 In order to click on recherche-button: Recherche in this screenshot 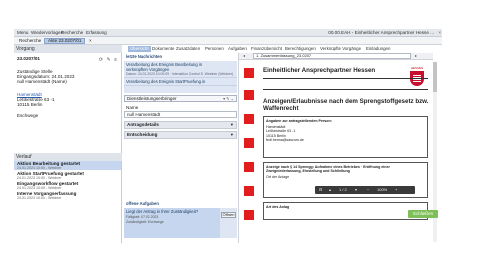, I will do `click(30, 41)`.